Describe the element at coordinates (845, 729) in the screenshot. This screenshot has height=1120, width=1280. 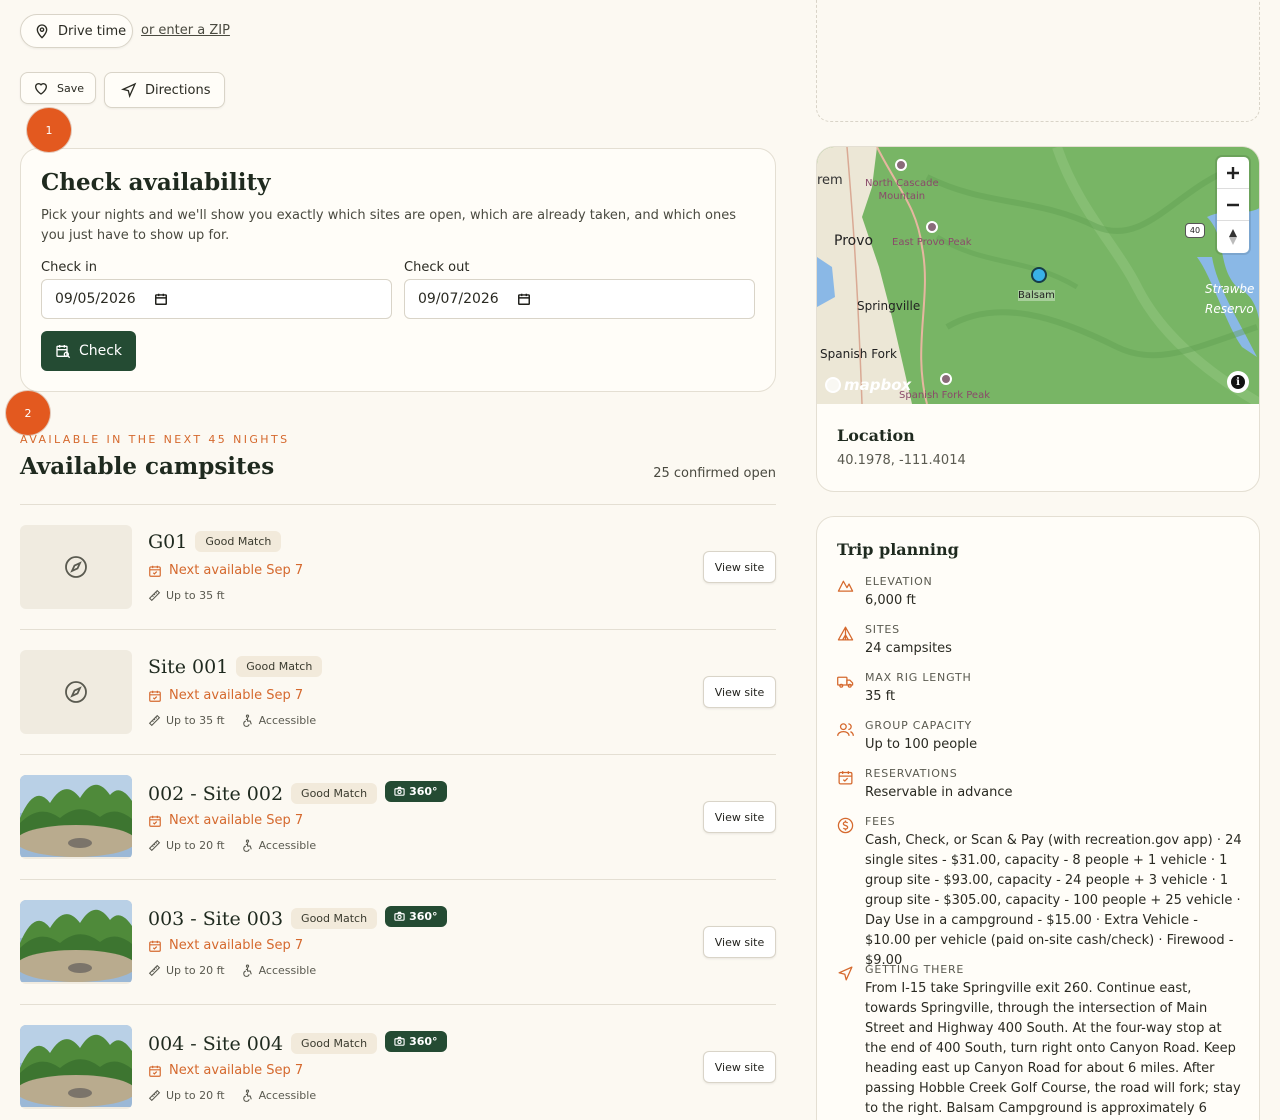
I see `users-icon` at that location.